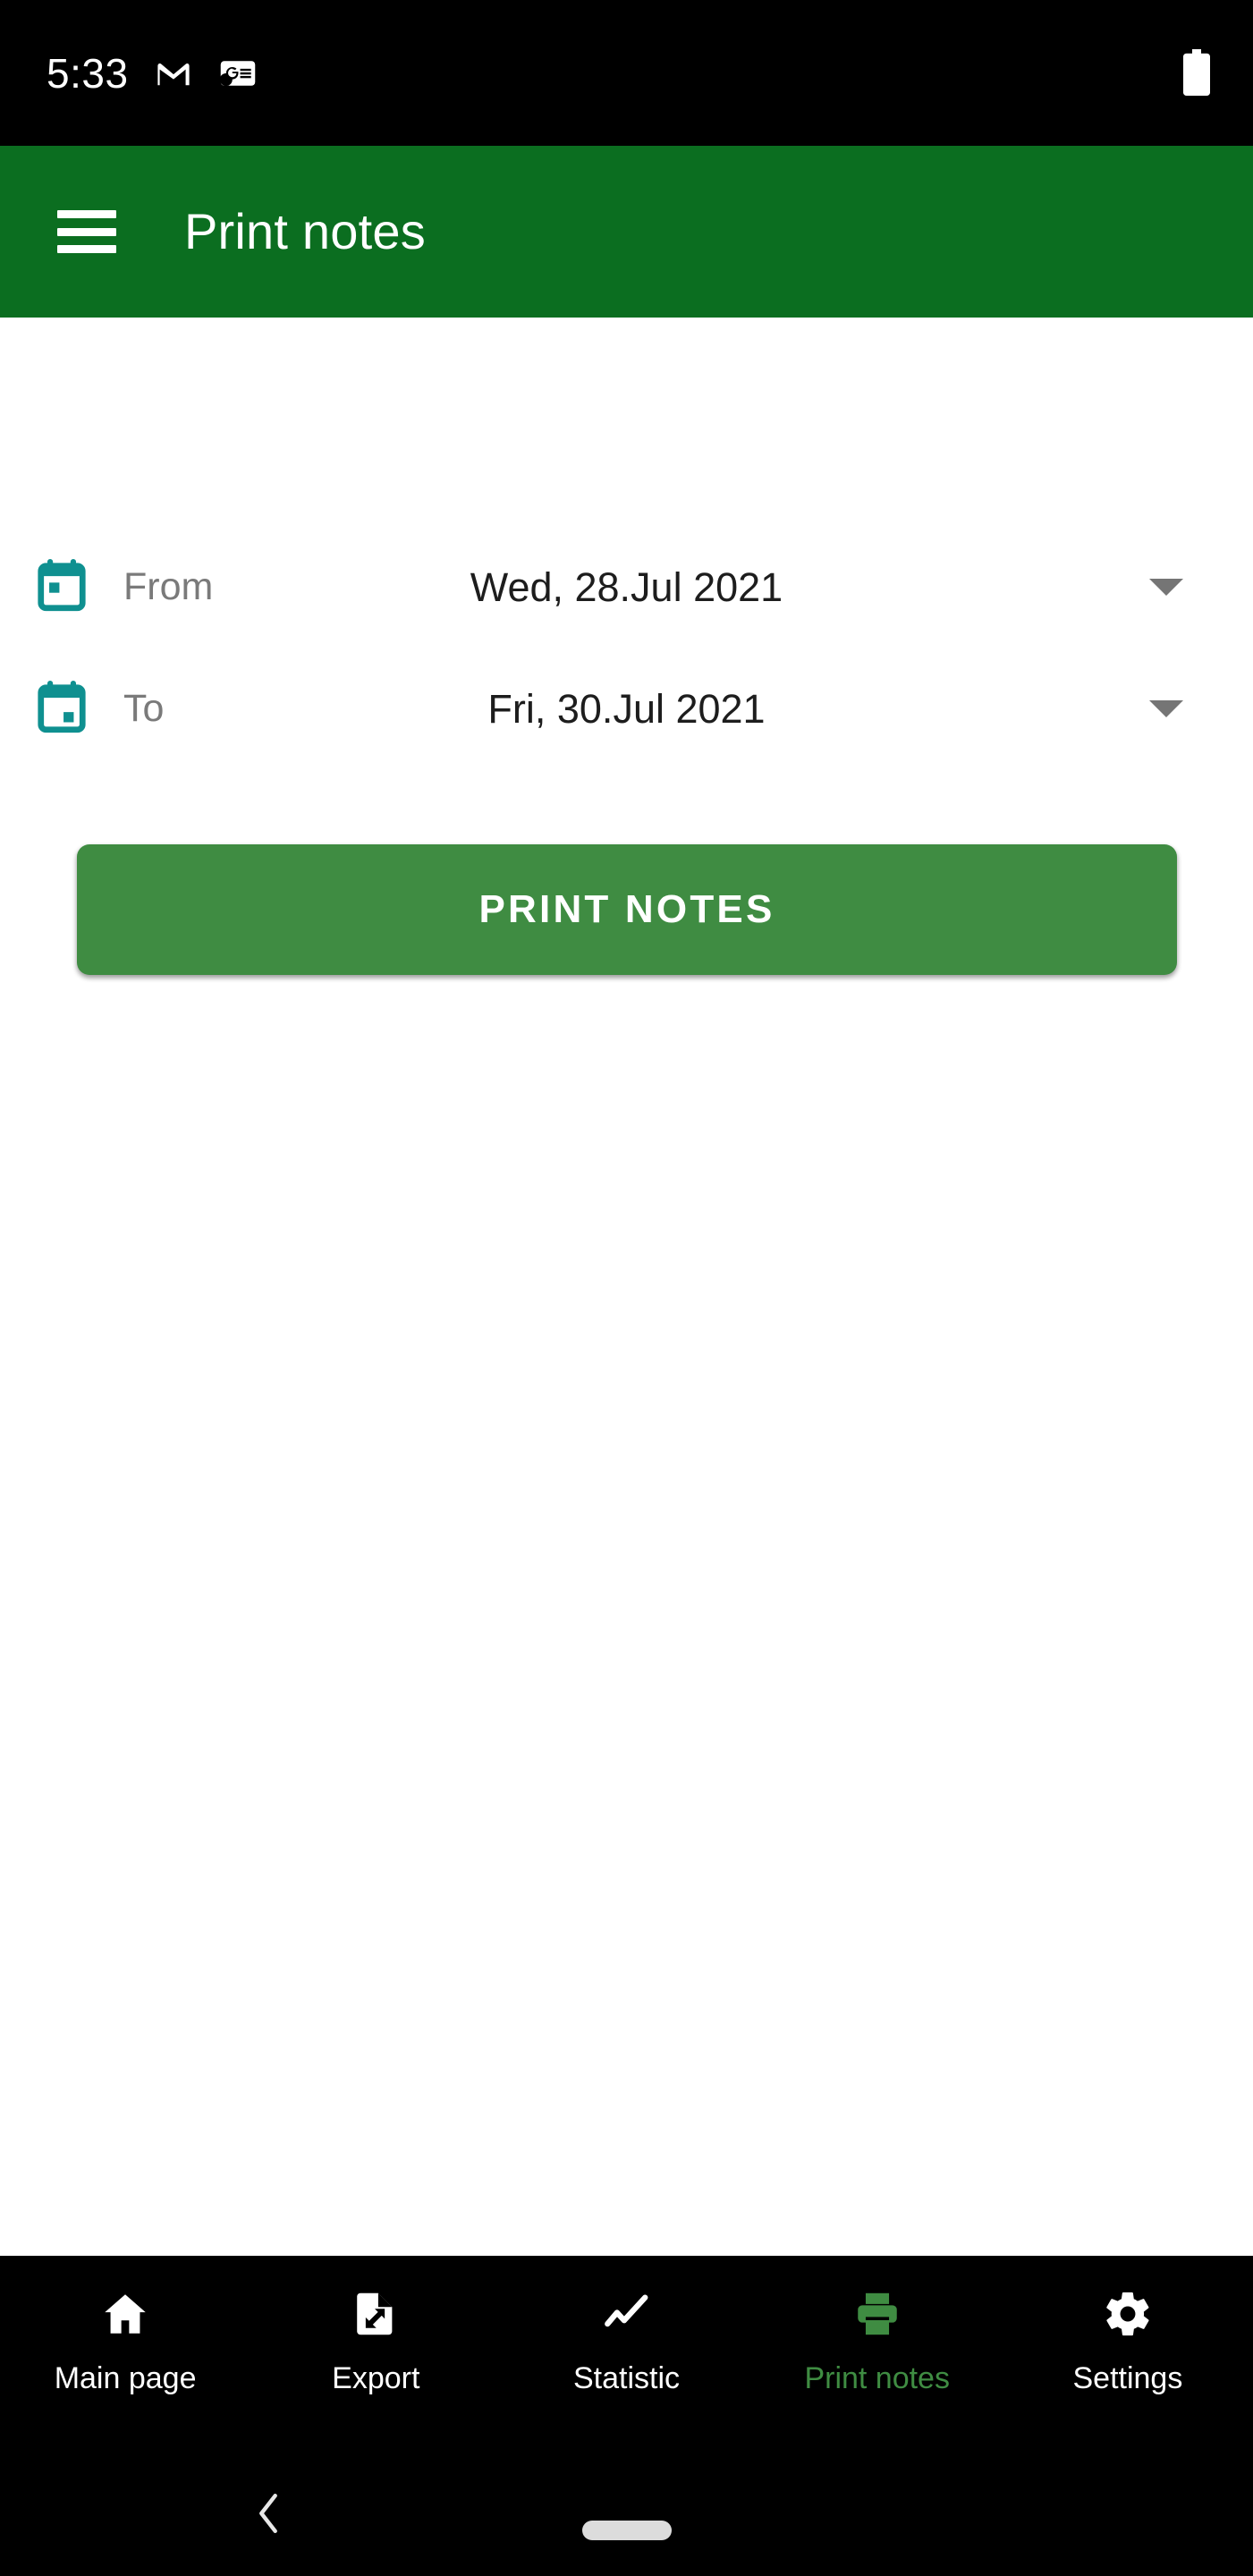  I want to click on nav-item-export: Export, so click(375, 2353).